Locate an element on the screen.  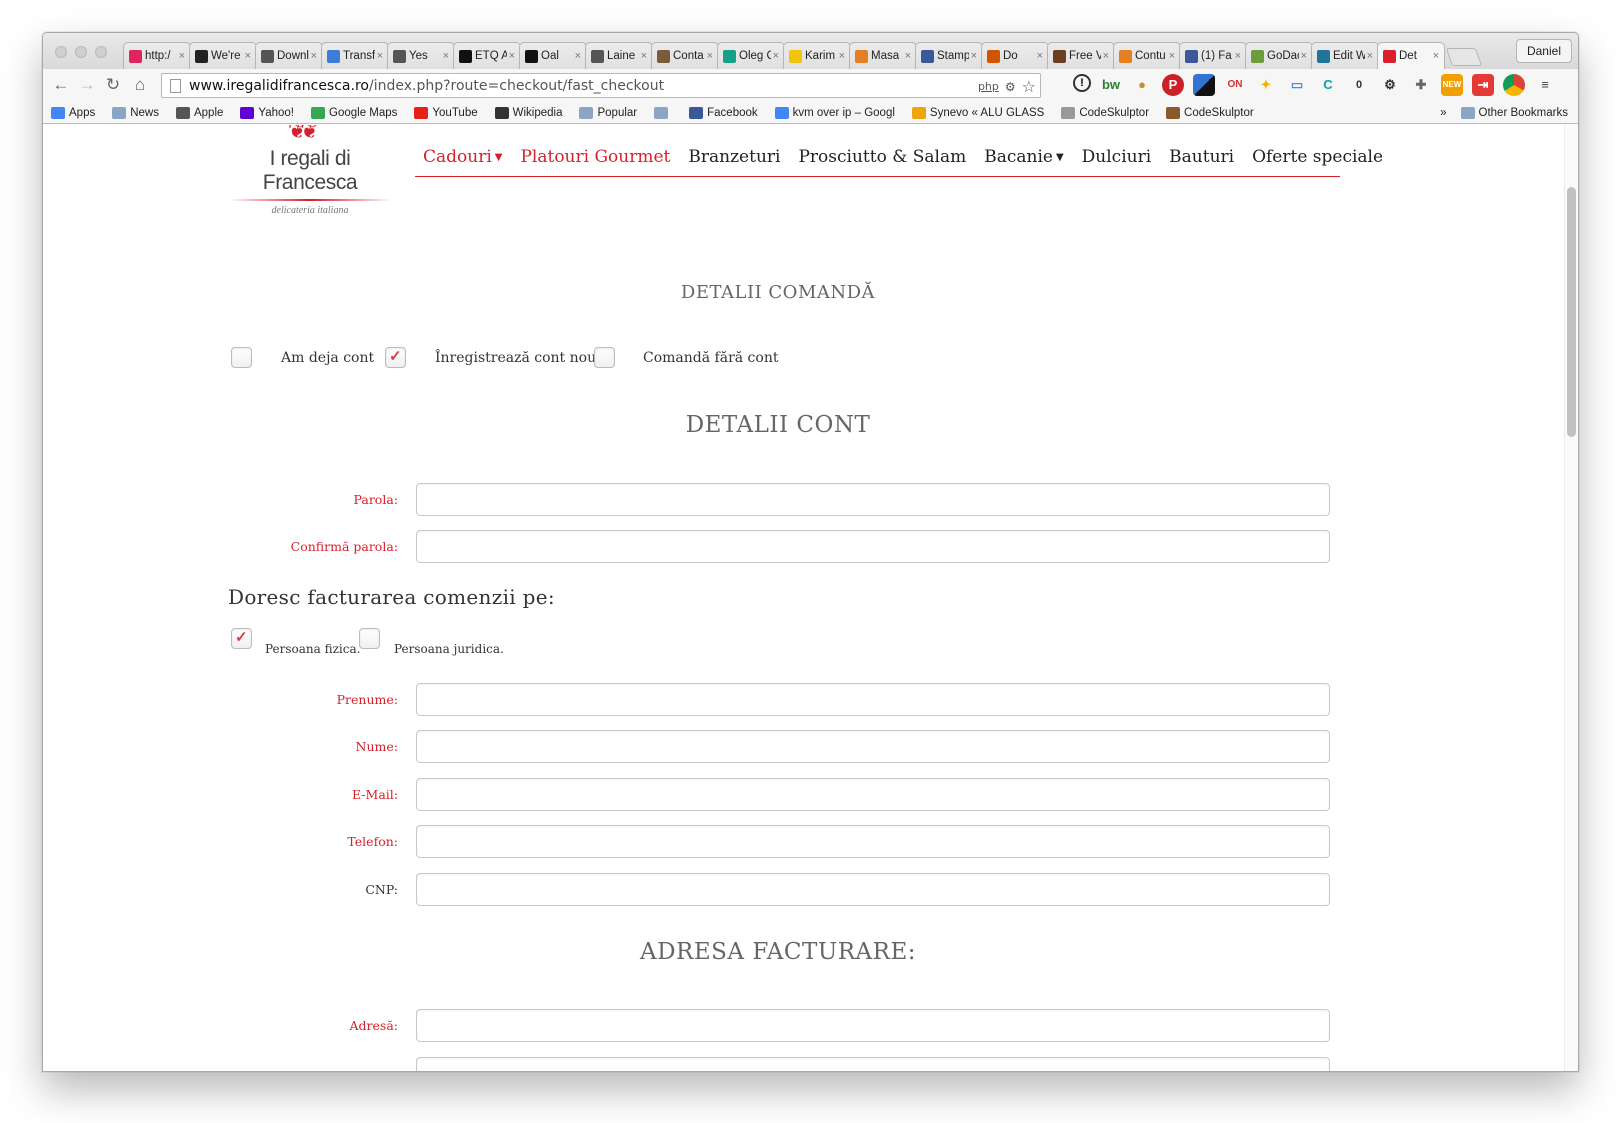
checkbox-company is located at coordinates (369, 638).